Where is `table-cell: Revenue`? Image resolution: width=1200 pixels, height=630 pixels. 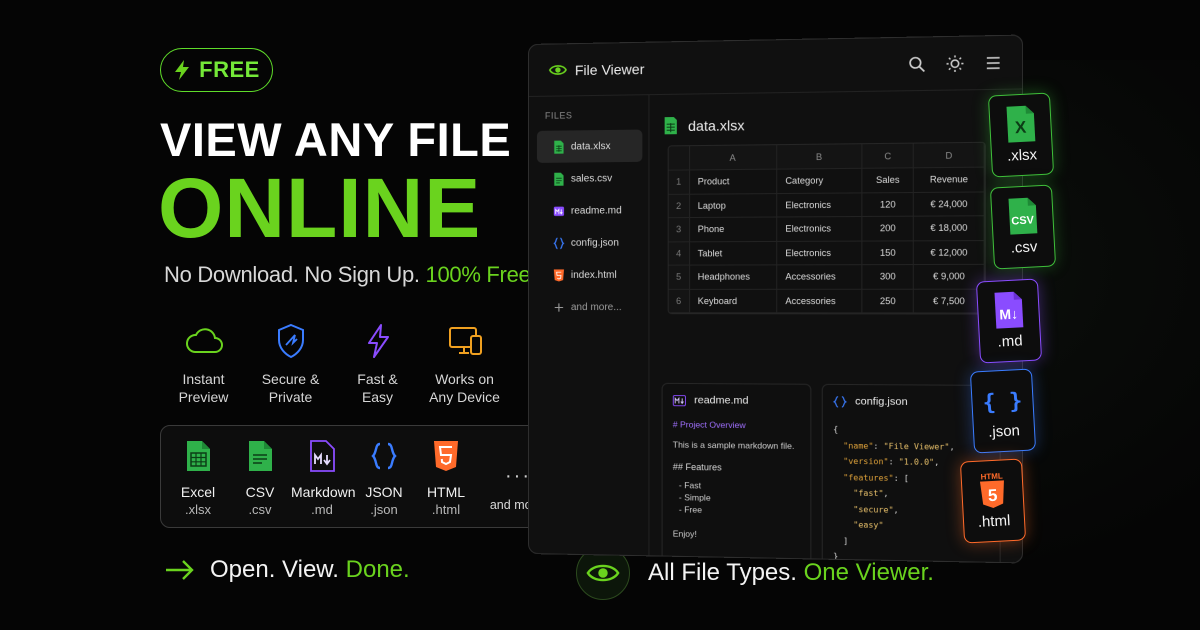
table-cell: Revenue is located at coordinates (949, 179).